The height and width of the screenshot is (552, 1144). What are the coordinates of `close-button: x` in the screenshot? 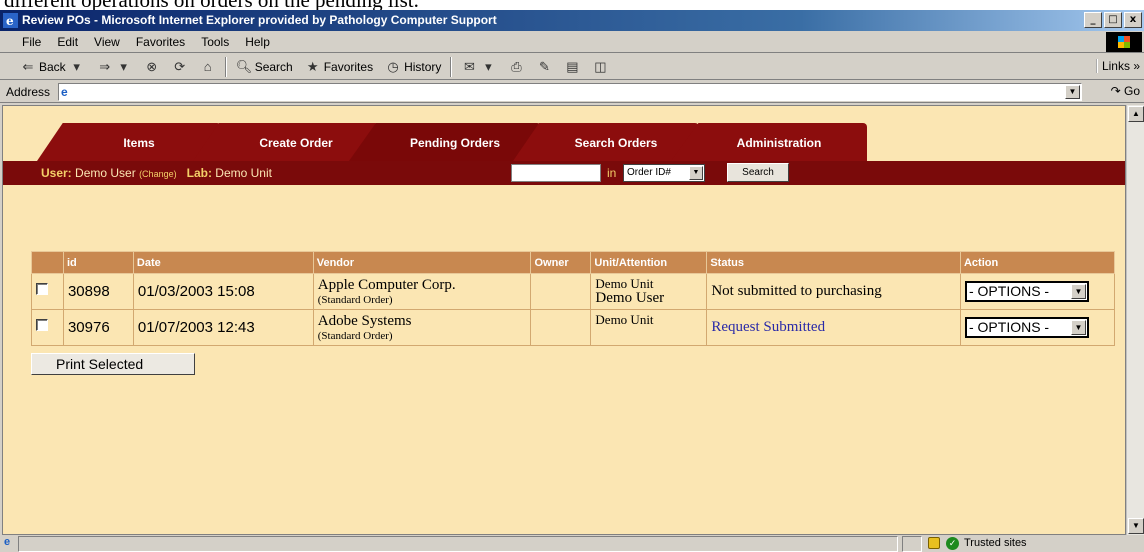 It's located at (1133, 20).